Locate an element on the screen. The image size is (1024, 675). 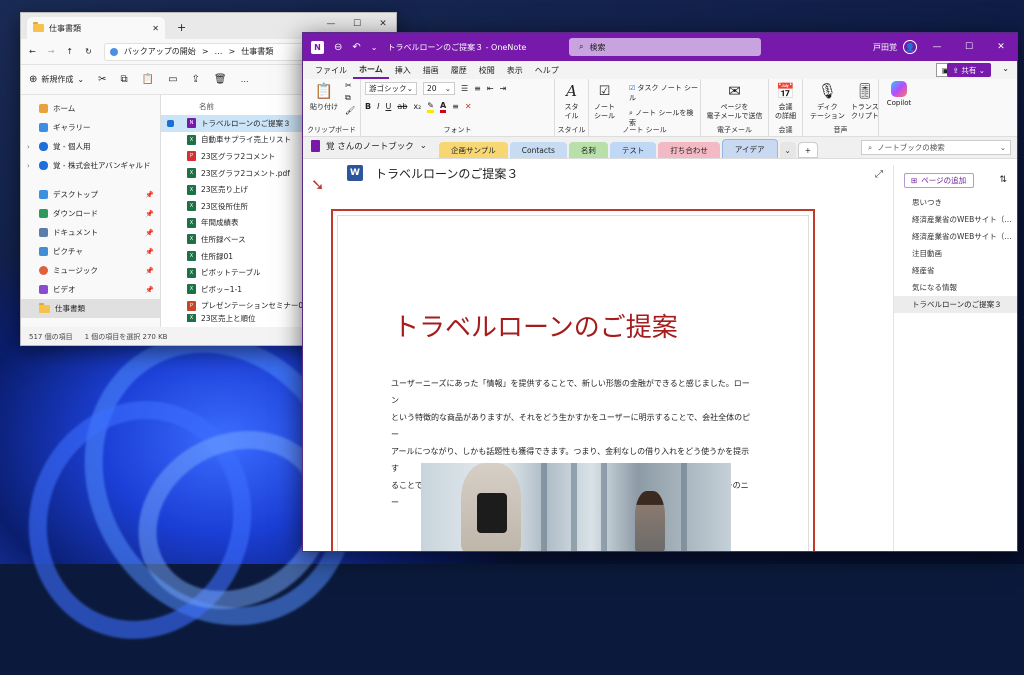
checkbox-icon is located at coordinates (170, 123).